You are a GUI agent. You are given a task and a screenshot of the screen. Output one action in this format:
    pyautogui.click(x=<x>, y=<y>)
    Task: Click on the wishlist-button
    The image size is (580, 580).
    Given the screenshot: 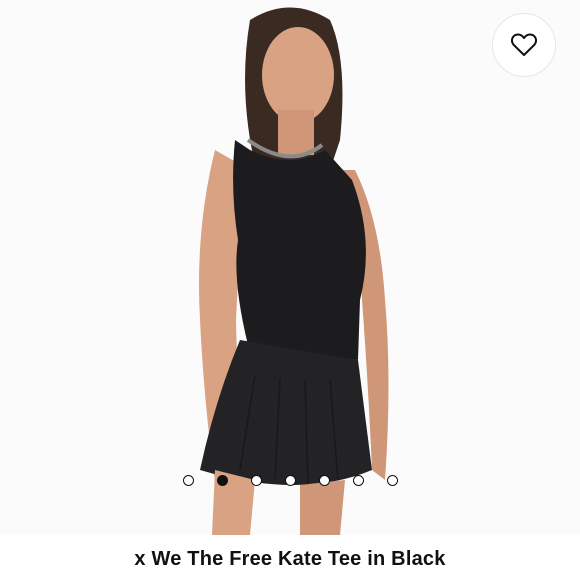 What is the action you would take?
    pyautogui.click(x=524, y=45)
    